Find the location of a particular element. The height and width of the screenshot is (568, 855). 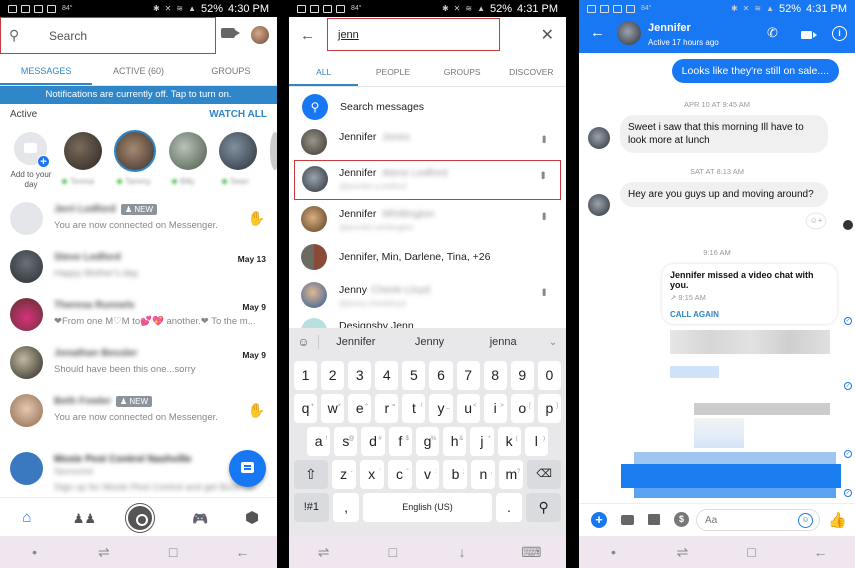

phone-call-icon: ✆ is located at coordinates (772, 33).